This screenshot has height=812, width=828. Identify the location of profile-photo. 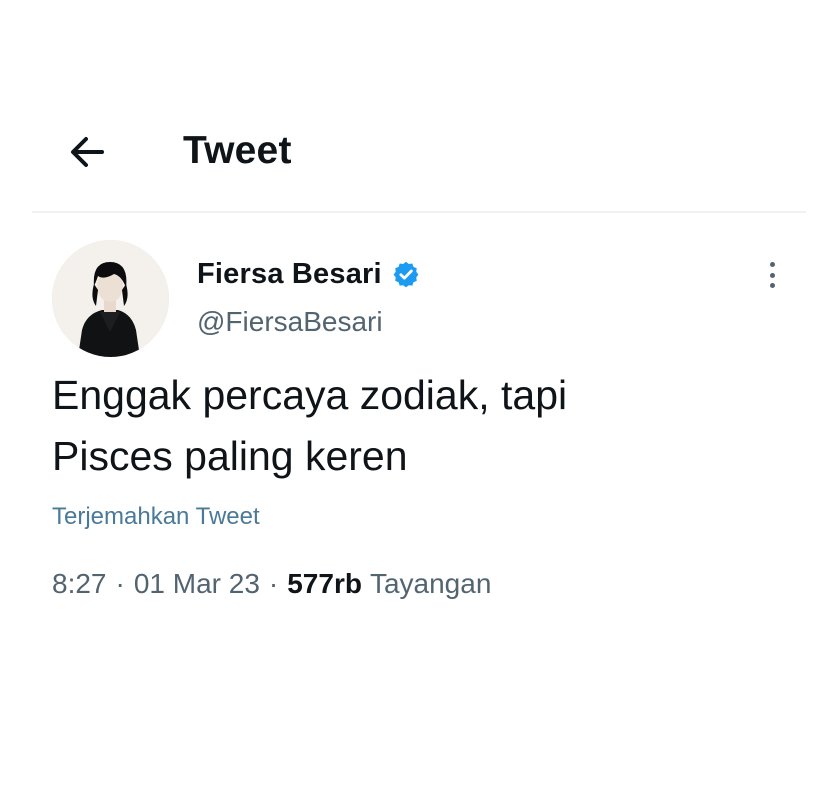
(110, 298).